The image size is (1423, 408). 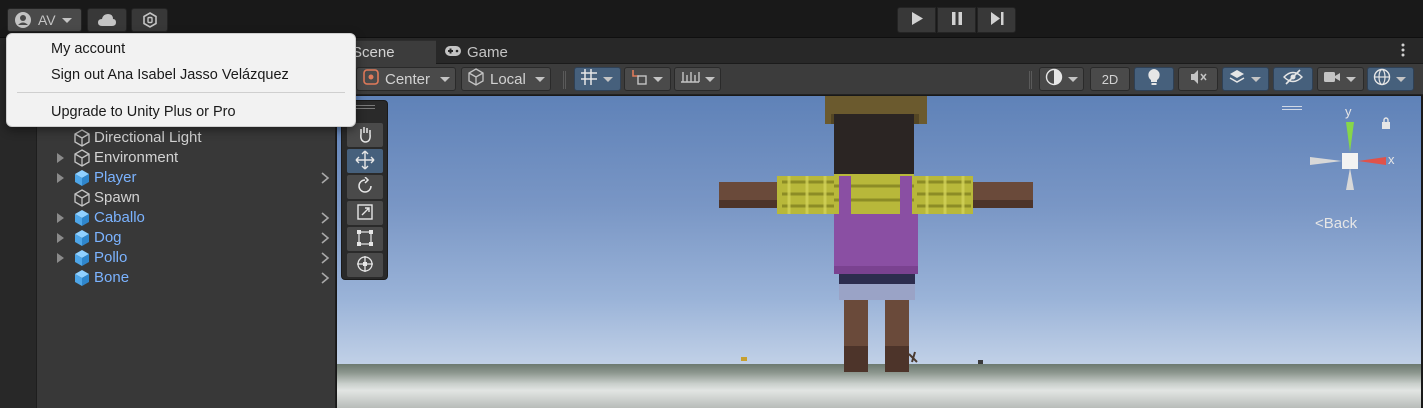 I want to click on move-tool-button, so click(x=365, y=161).